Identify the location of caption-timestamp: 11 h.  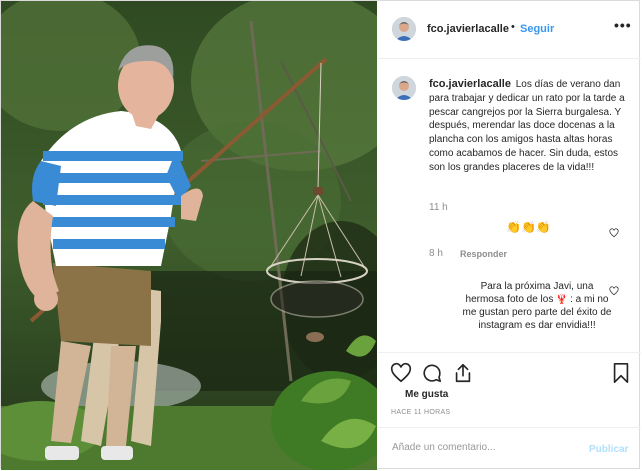
(438, 207).